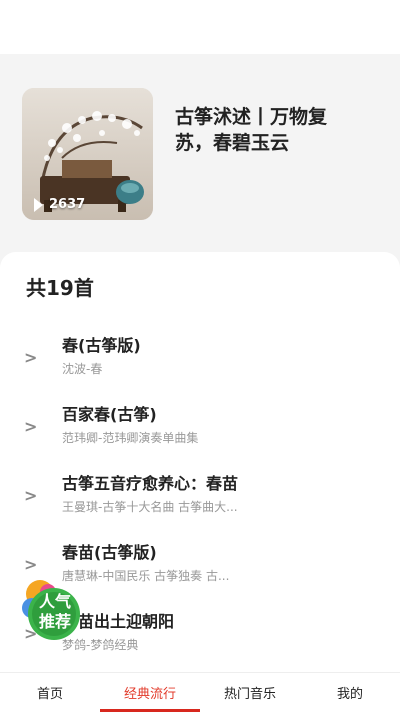  What do you see at coordinates (350, 692) in the screenshot?
I see `tab-mine: 我的` at bounding box center [350, 692].